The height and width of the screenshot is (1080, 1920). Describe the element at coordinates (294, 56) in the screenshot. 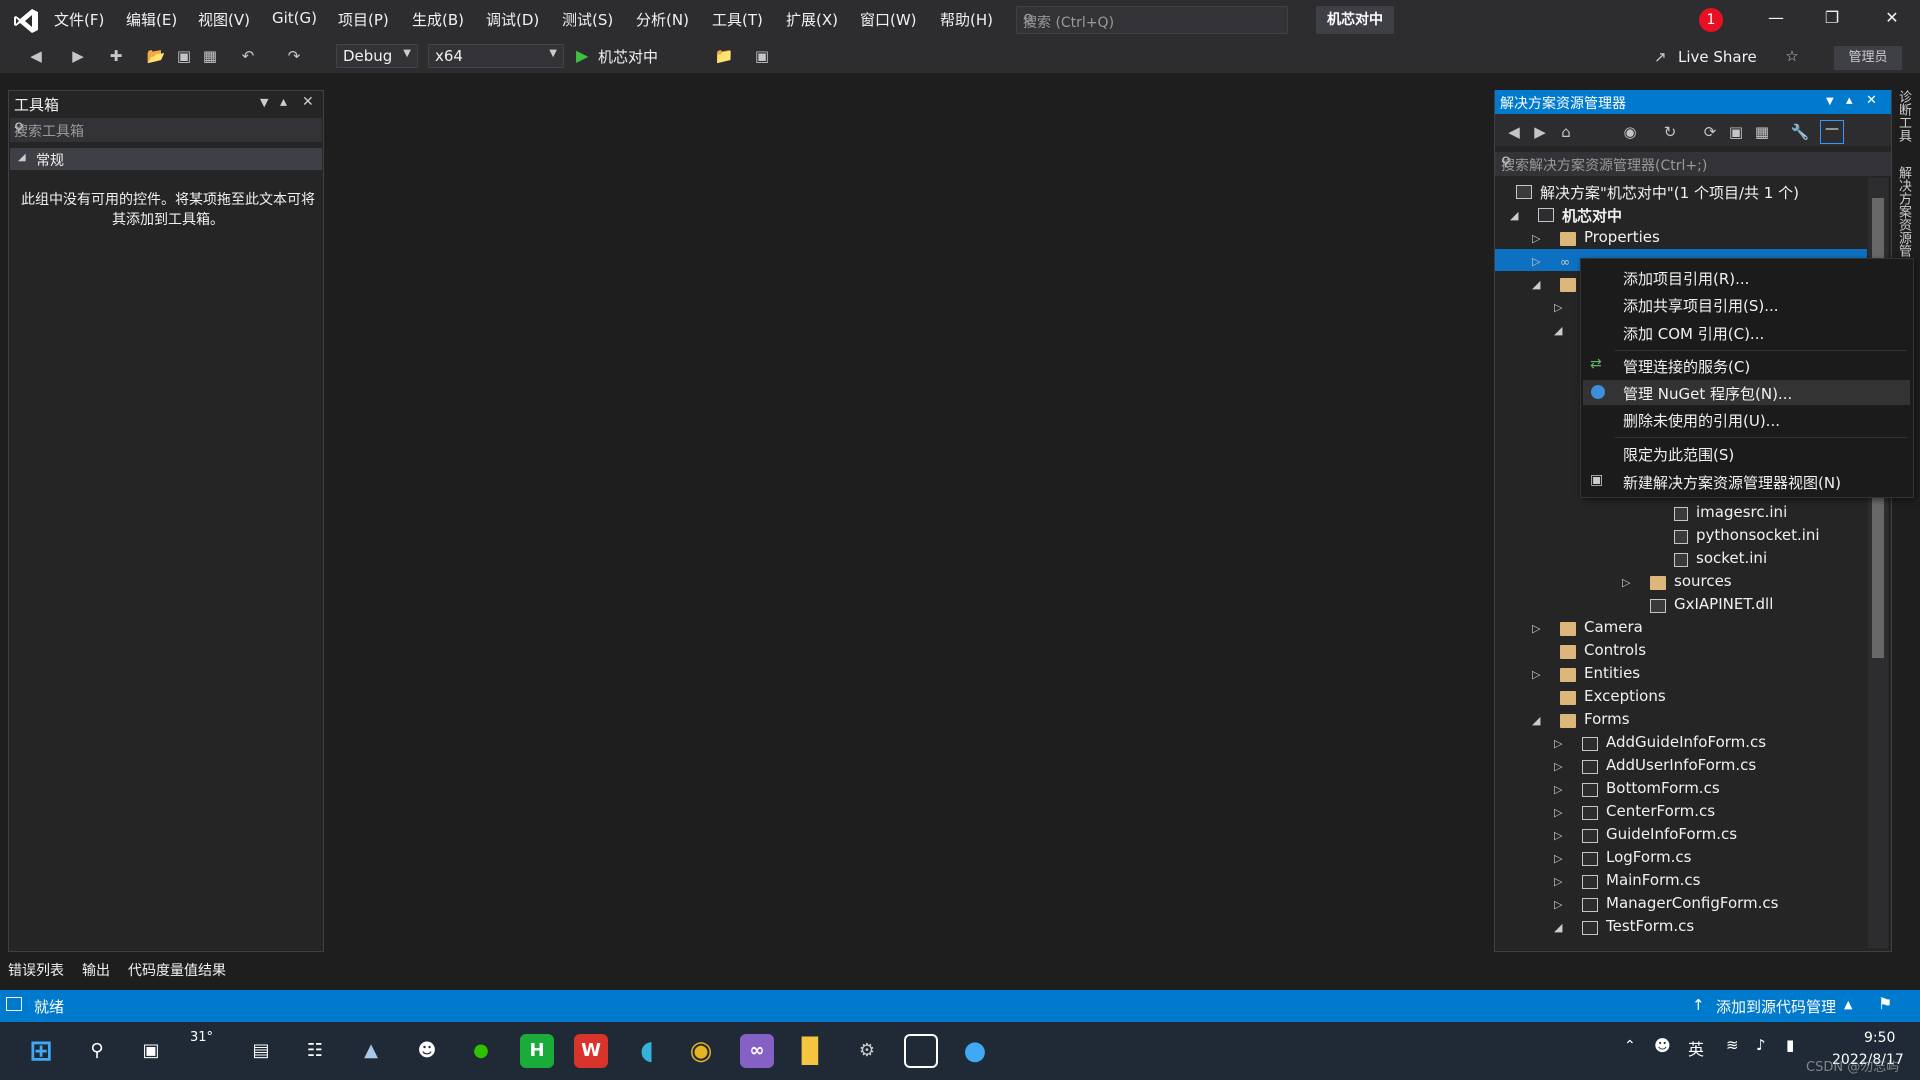

I see `redo-icon: ↷` at that location.